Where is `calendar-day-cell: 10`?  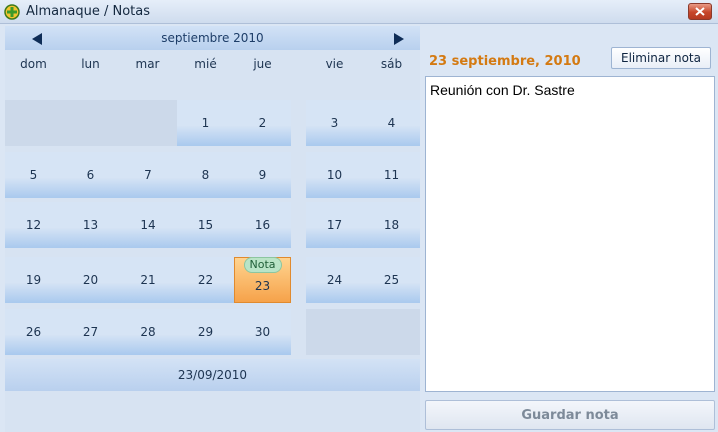
calendar-day-cell: 10 is located at coordinates (334, 175).